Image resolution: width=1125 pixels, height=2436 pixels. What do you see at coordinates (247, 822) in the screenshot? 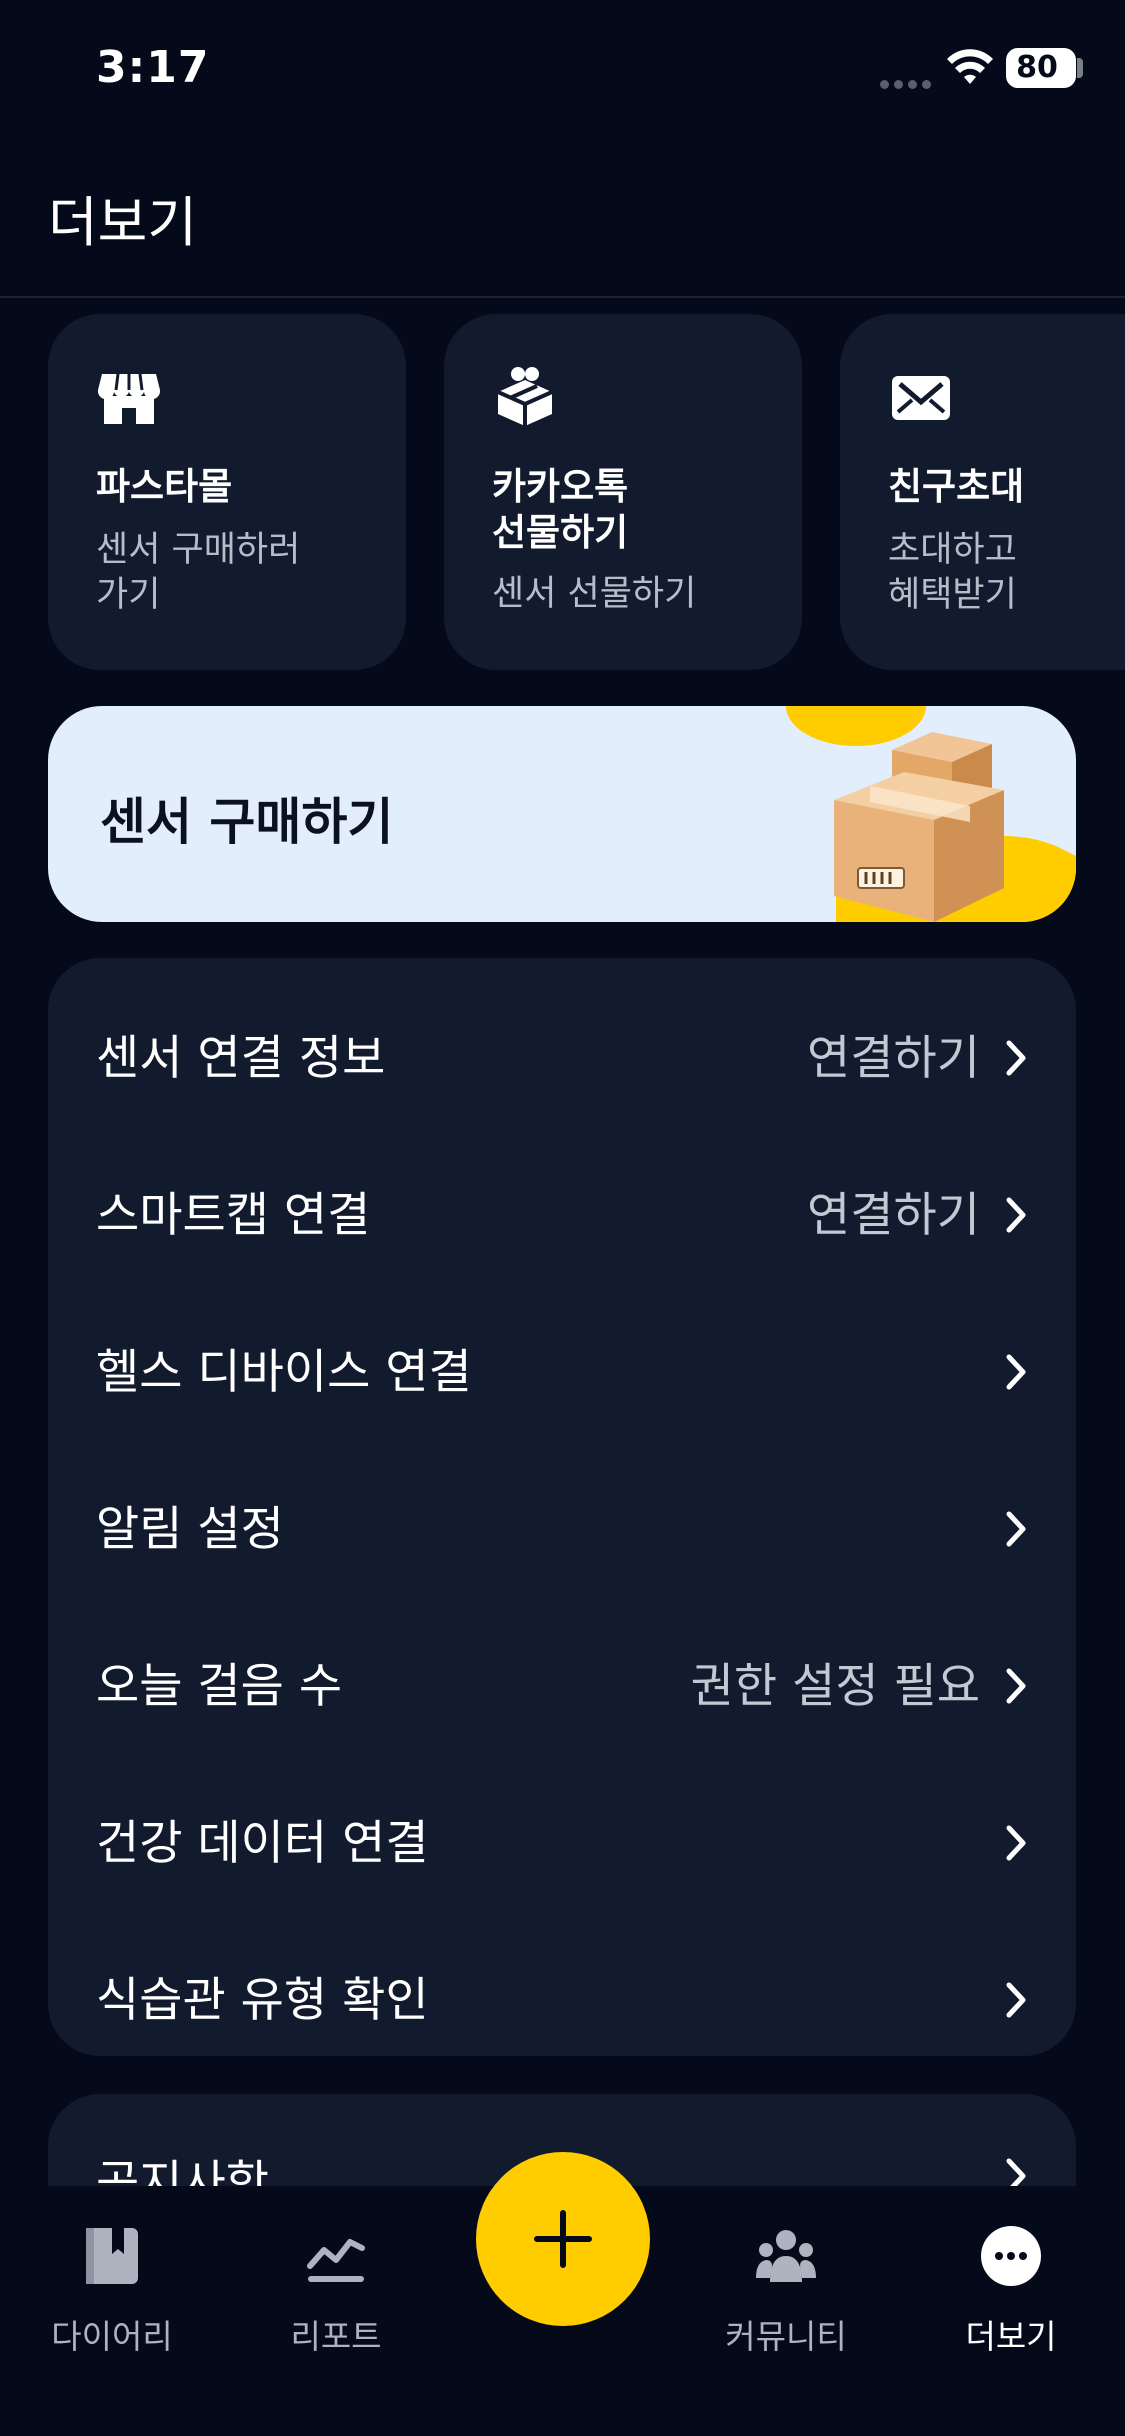
I see `banner-title: 센서 구매하기` at bounding box center [247, 822].